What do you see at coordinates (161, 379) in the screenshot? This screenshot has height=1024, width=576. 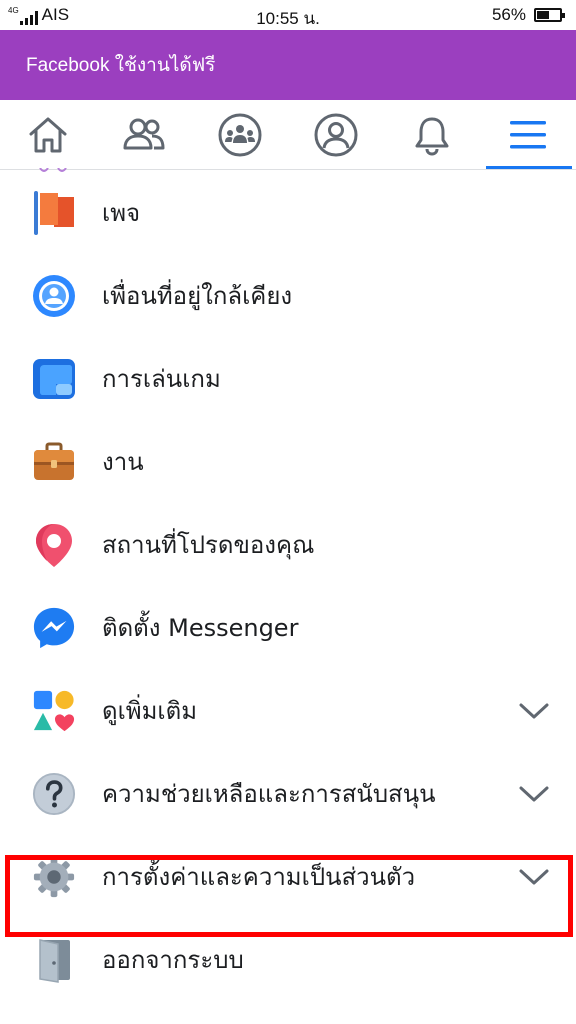 I see `menu-item-label: การเล่นเกม` at bounding box center [161, 379].